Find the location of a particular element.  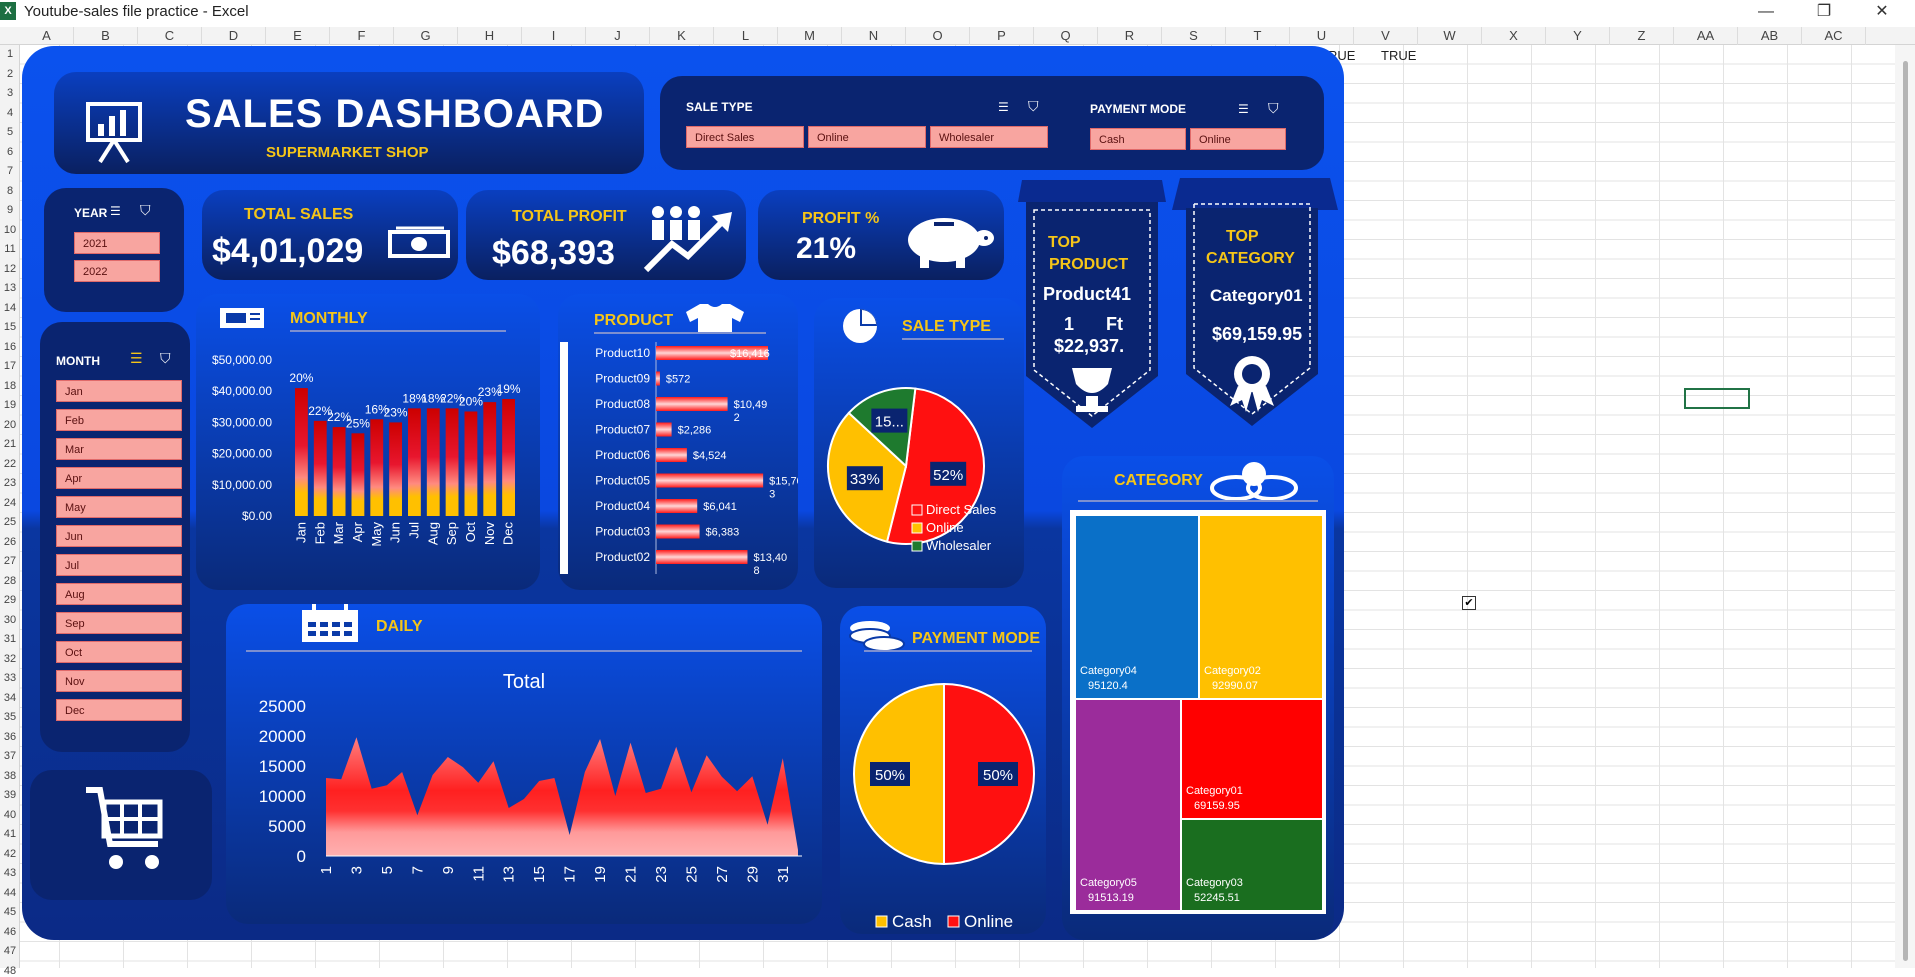

row-header-24: 24 is located at coordinates (10, 503).